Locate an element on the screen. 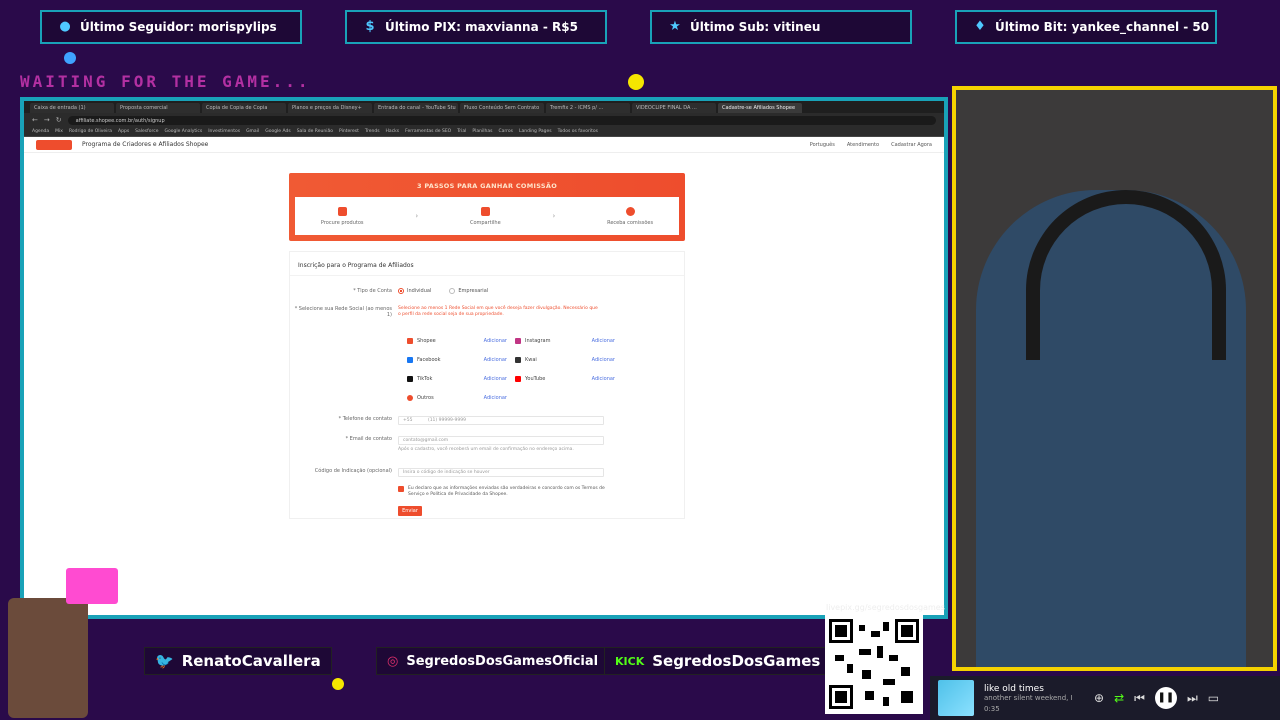 The image size is (1280, 720). bookmark: Rodrigo de Oliveira is located at coordinates (90, 131).